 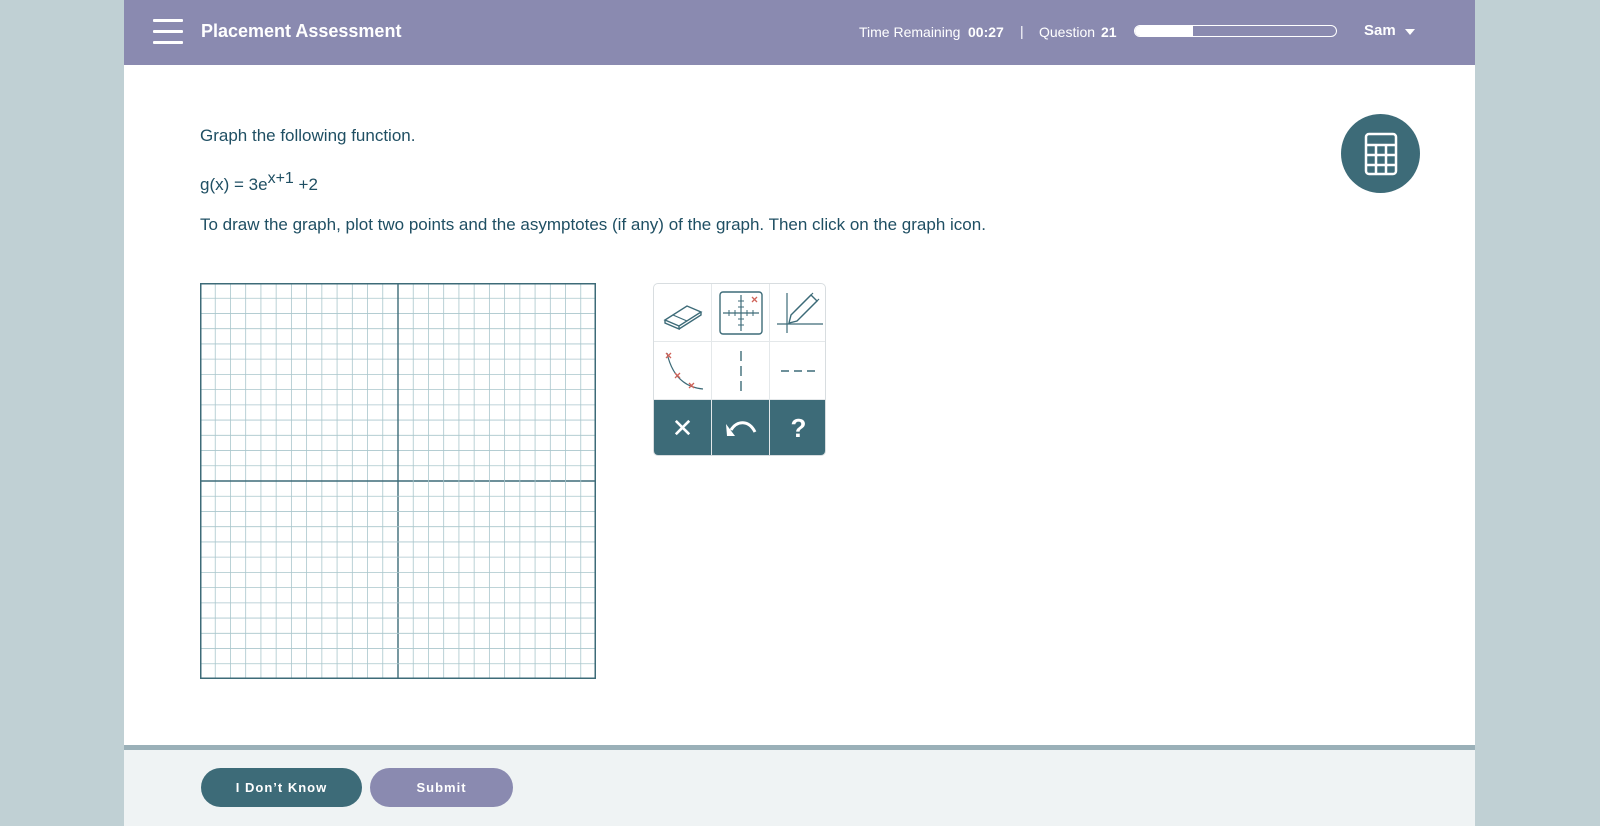 What do you see at coordinates (168, 32) in the screenshot?
I see `hamburger-menu-icon` at bounding box center [168, 32].